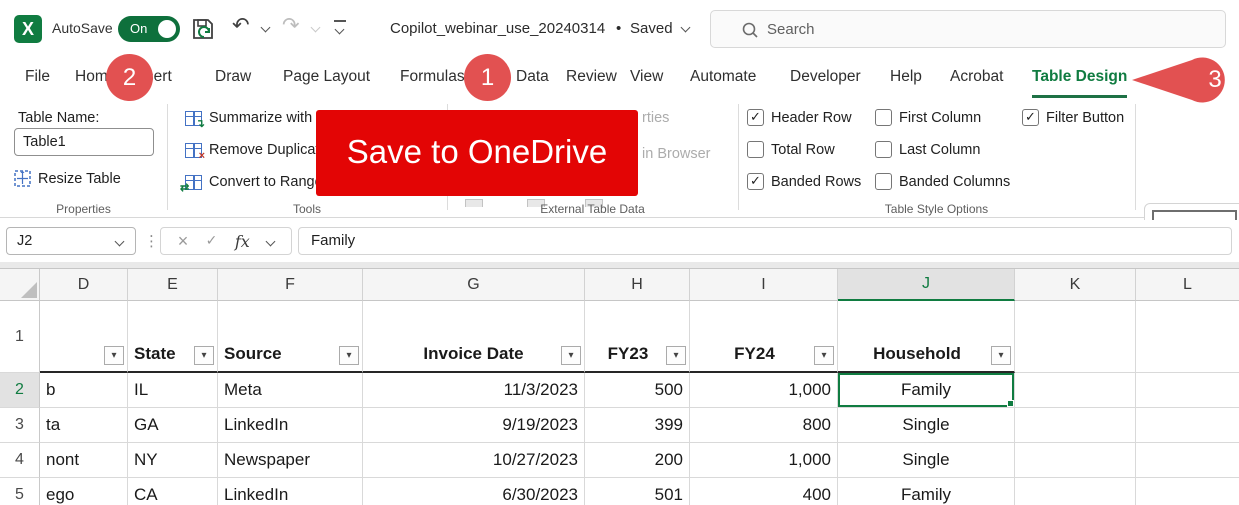 The image size is (1239, 505). I want to click on tab-automate: Automate, so click(723, 78).